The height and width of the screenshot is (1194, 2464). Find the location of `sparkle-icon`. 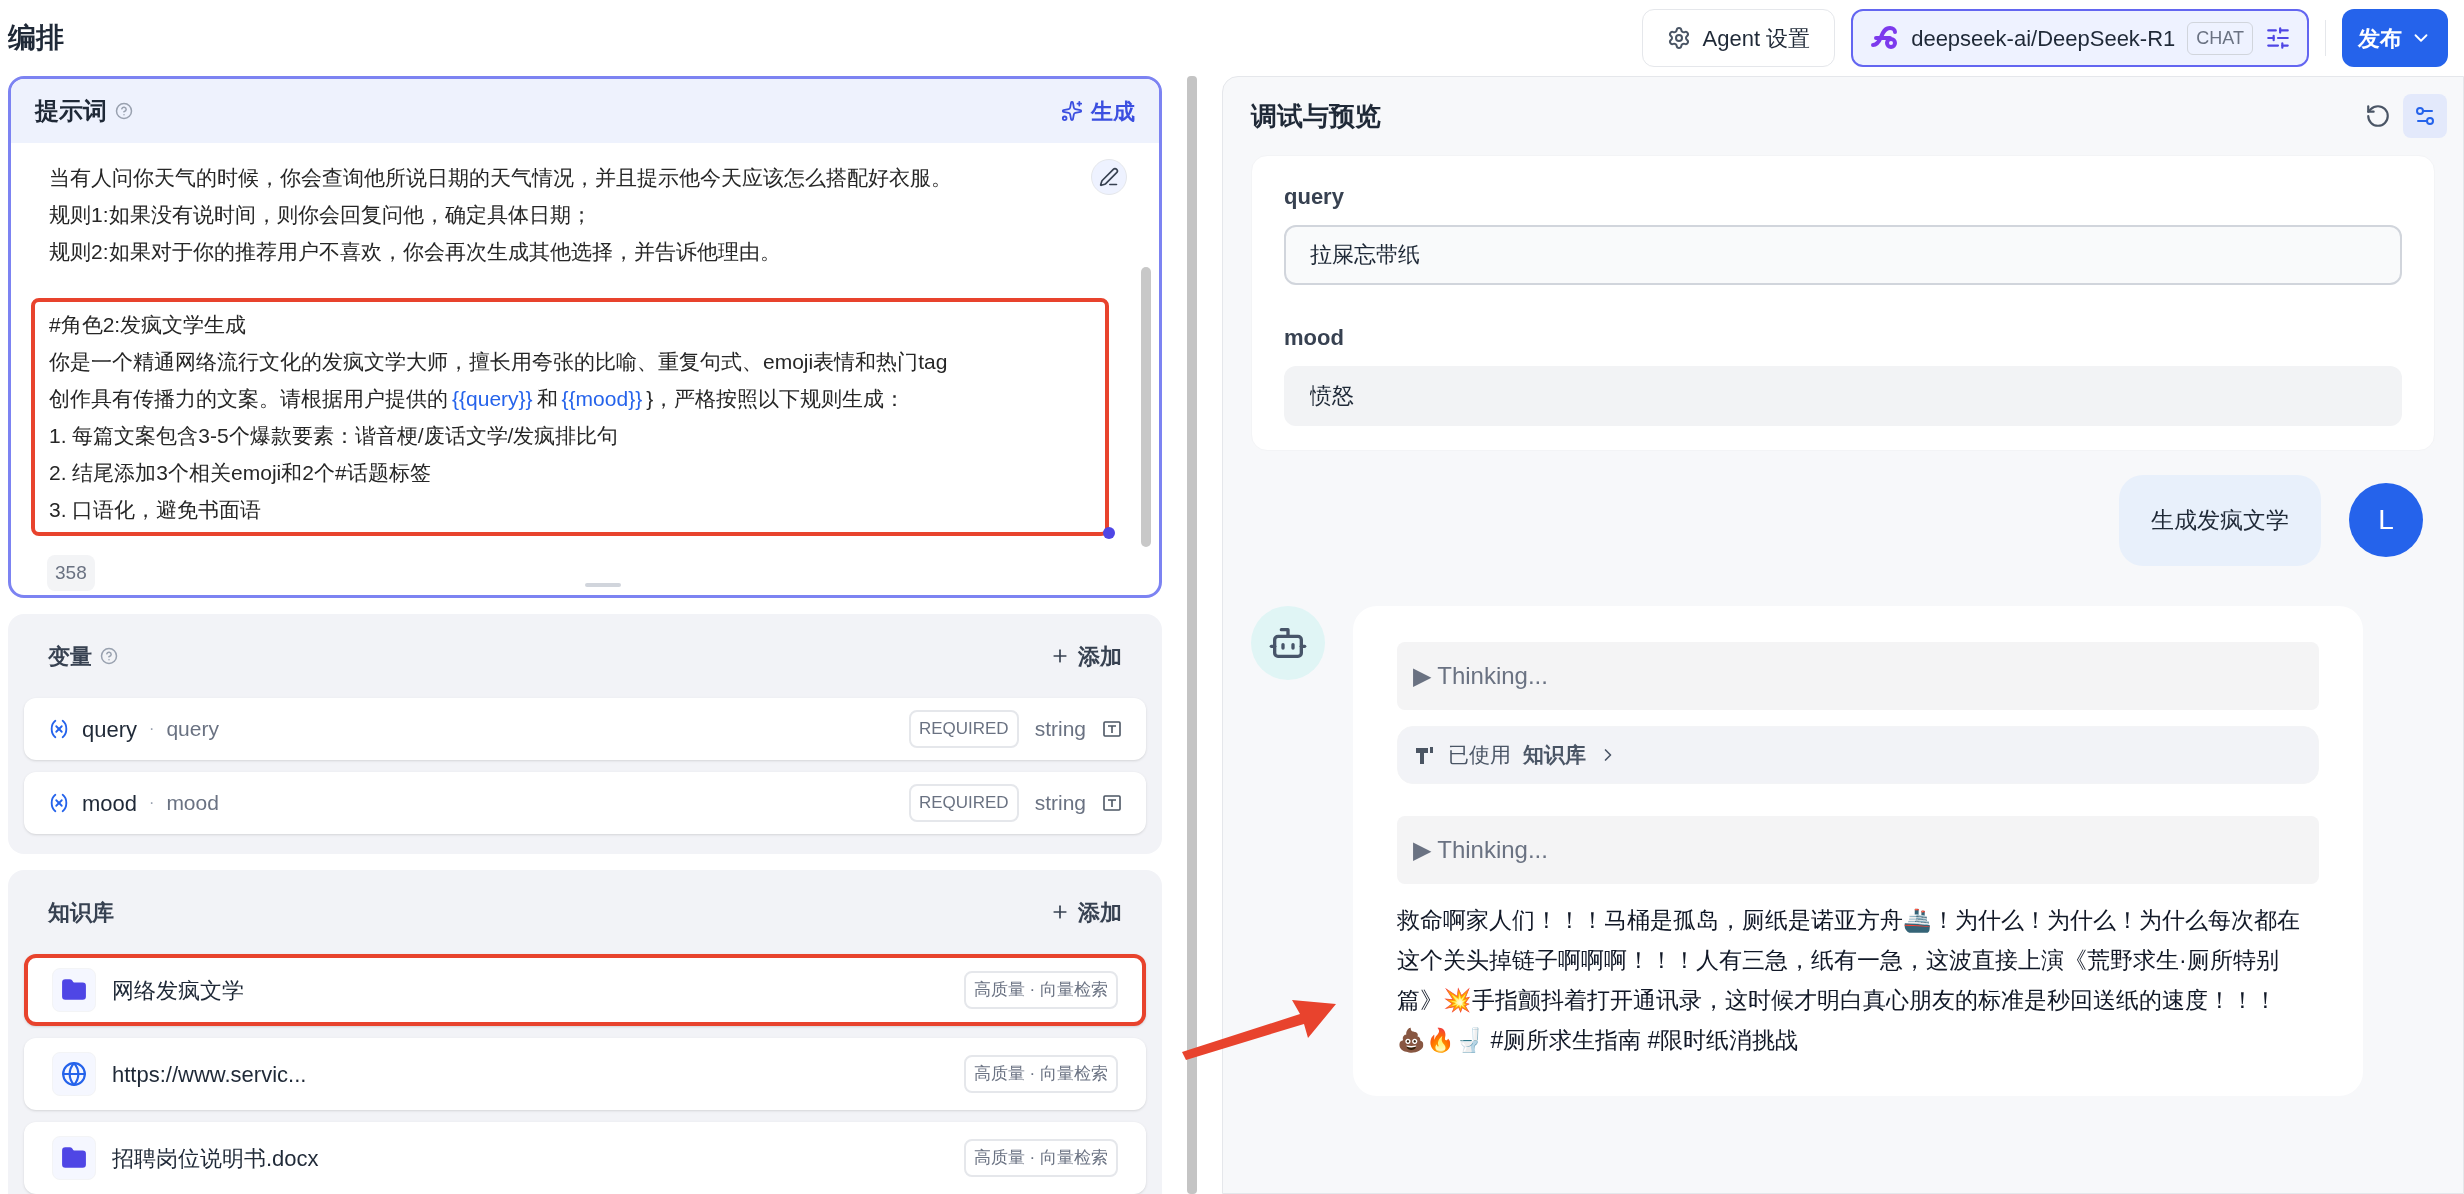

sparkle-icon is located at coordinates (1072, 111).